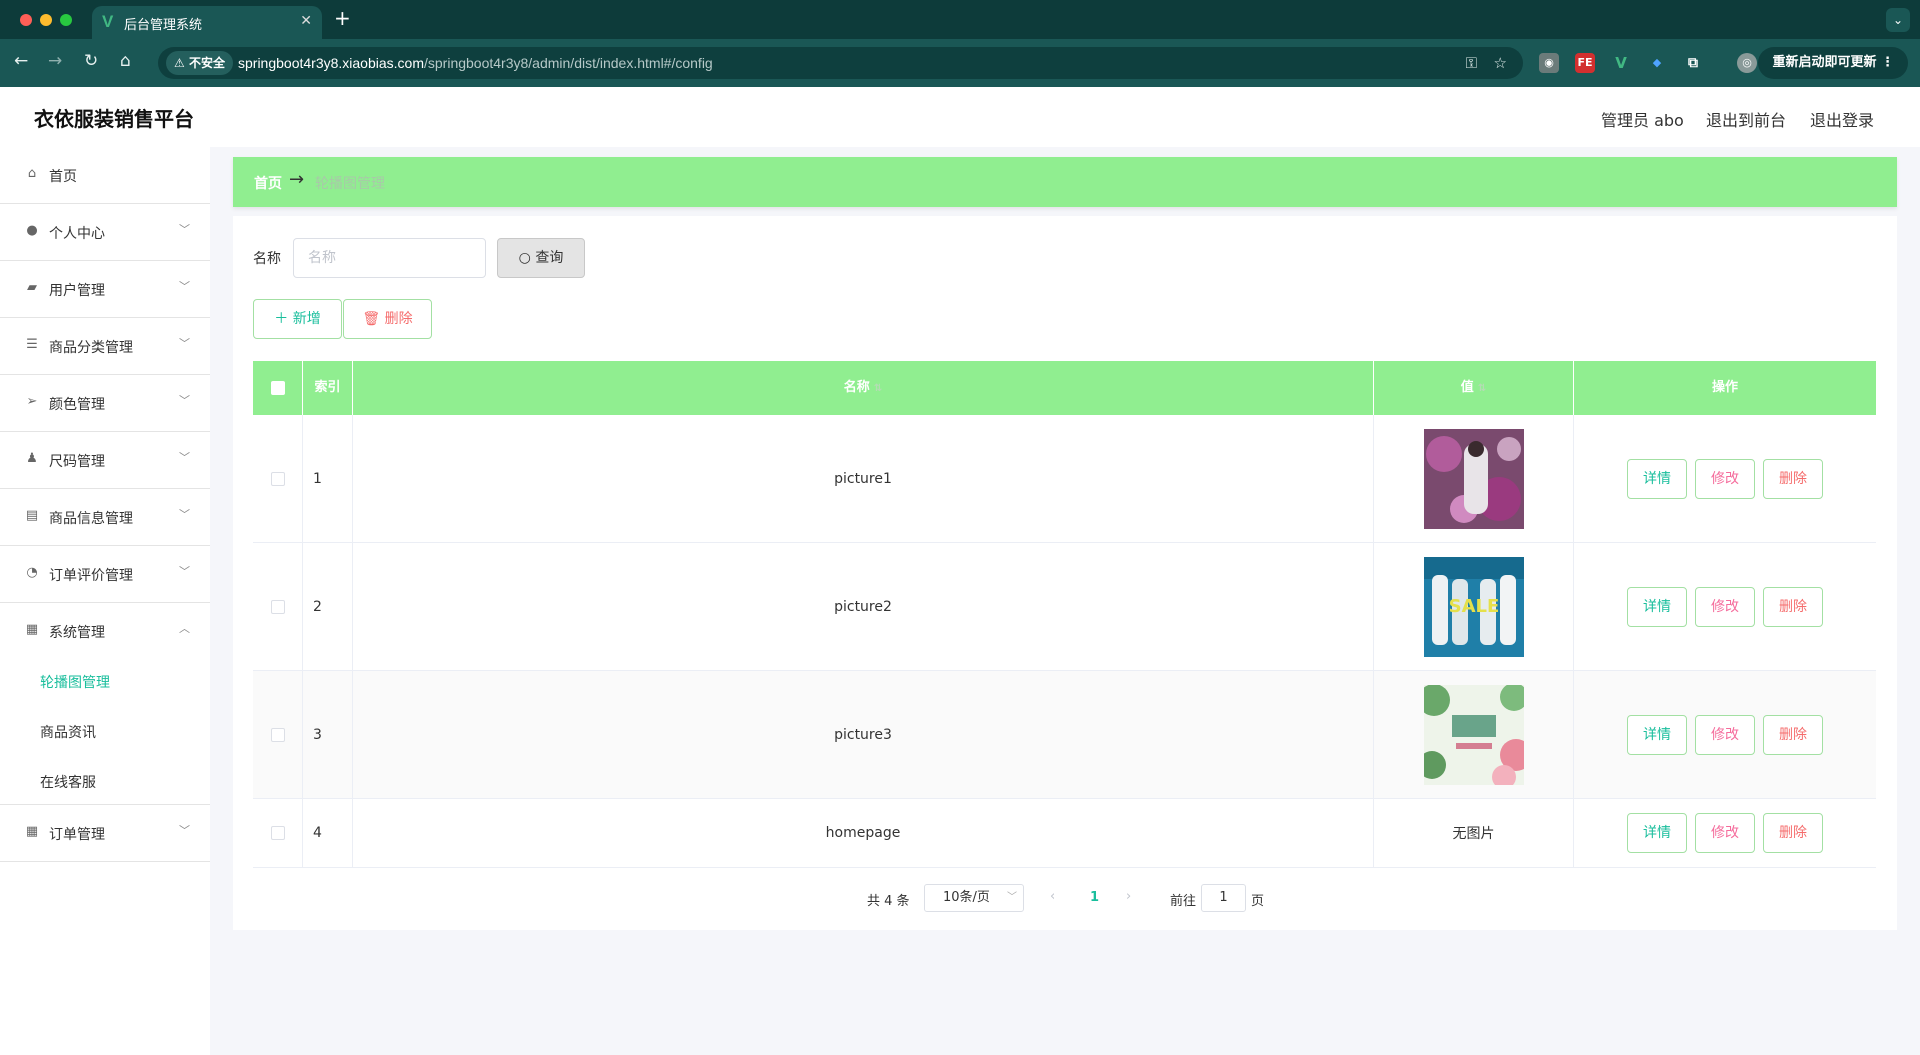  I want to click on update-button: 重新启动即可更新 ⋮, so click(1833, 63).